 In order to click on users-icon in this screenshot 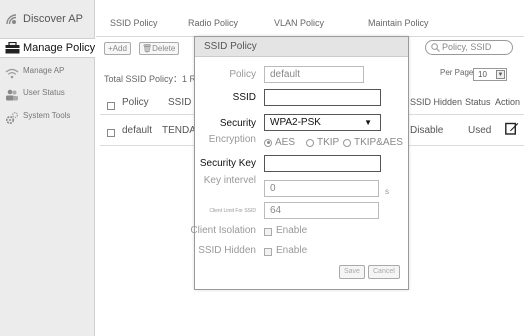, I will do `click(12, 95)`.